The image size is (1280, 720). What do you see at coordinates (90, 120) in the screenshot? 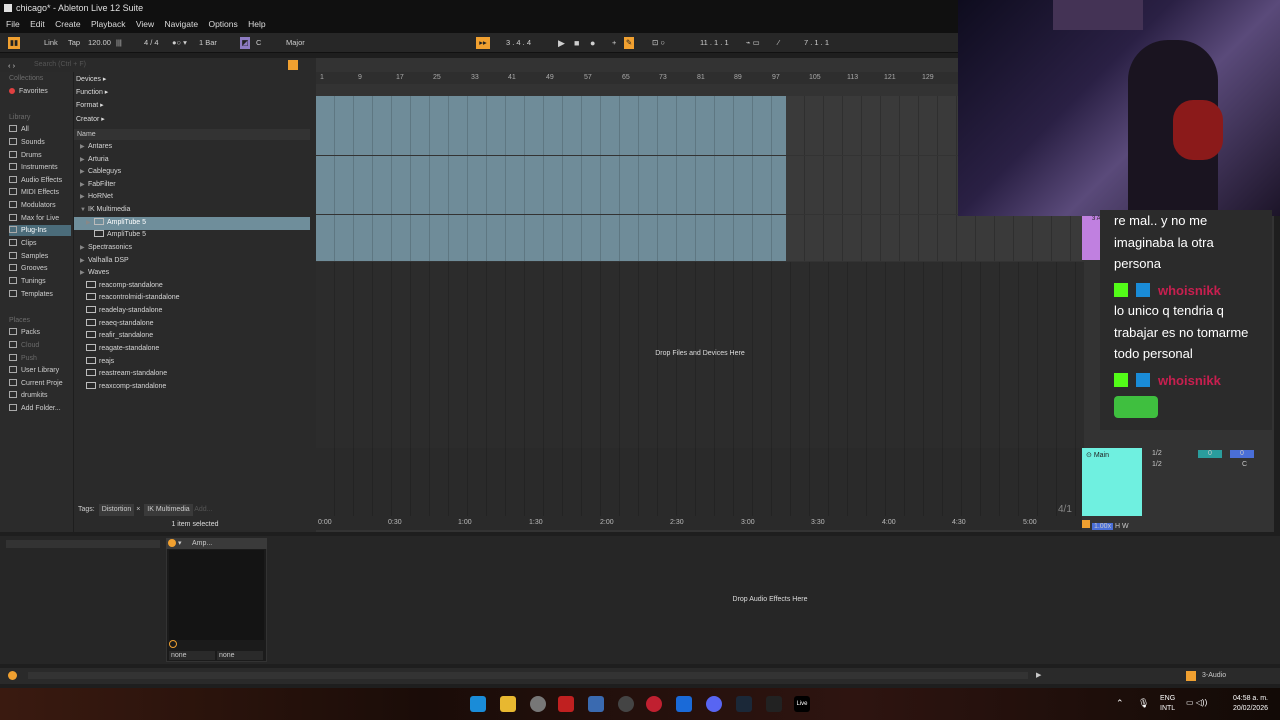
I see `filter-creator: Creator ▸` at bounding box center [90, 120].